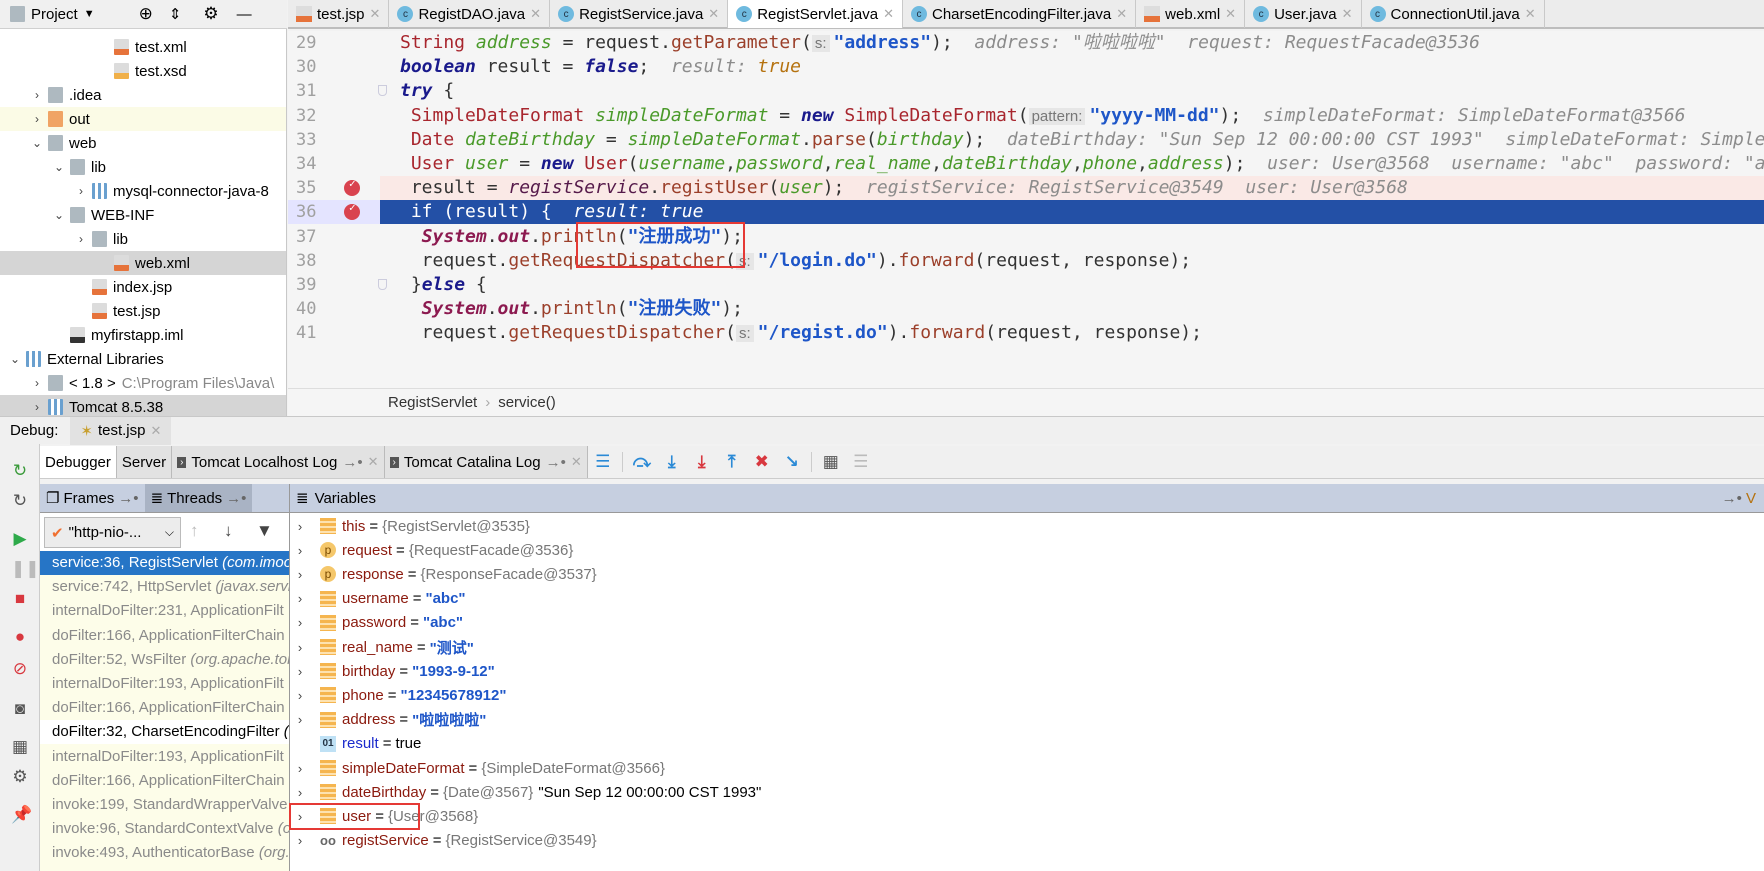 The width and height of the screenshot is (1764, 871). What do you see at coordinates (432, 402) in the screenshot?
I see `breadcrumb-class: RegistServlet` at bounding box center [432, 402].